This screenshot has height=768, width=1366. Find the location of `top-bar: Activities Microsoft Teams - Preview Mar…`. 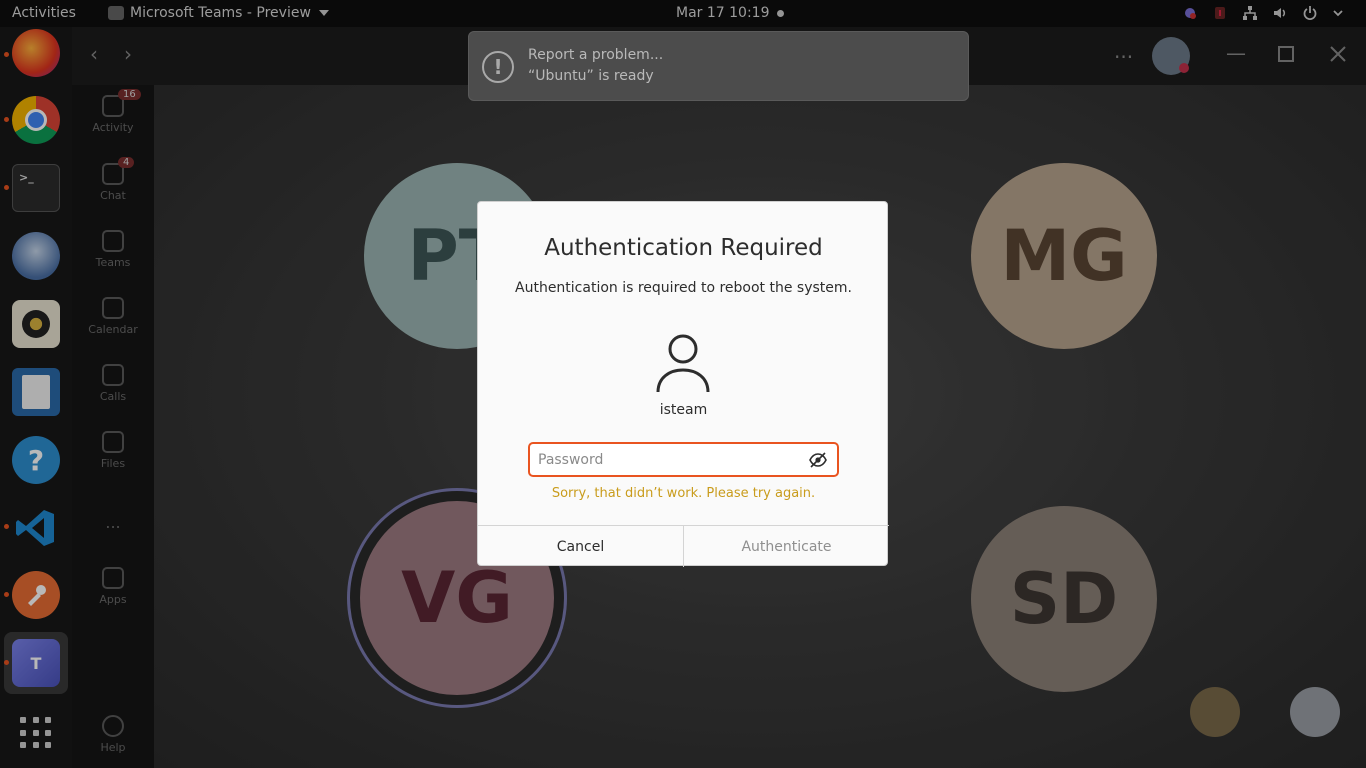

top-bar: Activities Microsoft Teams - Preview Mar… is located at coordinates (683, 13).